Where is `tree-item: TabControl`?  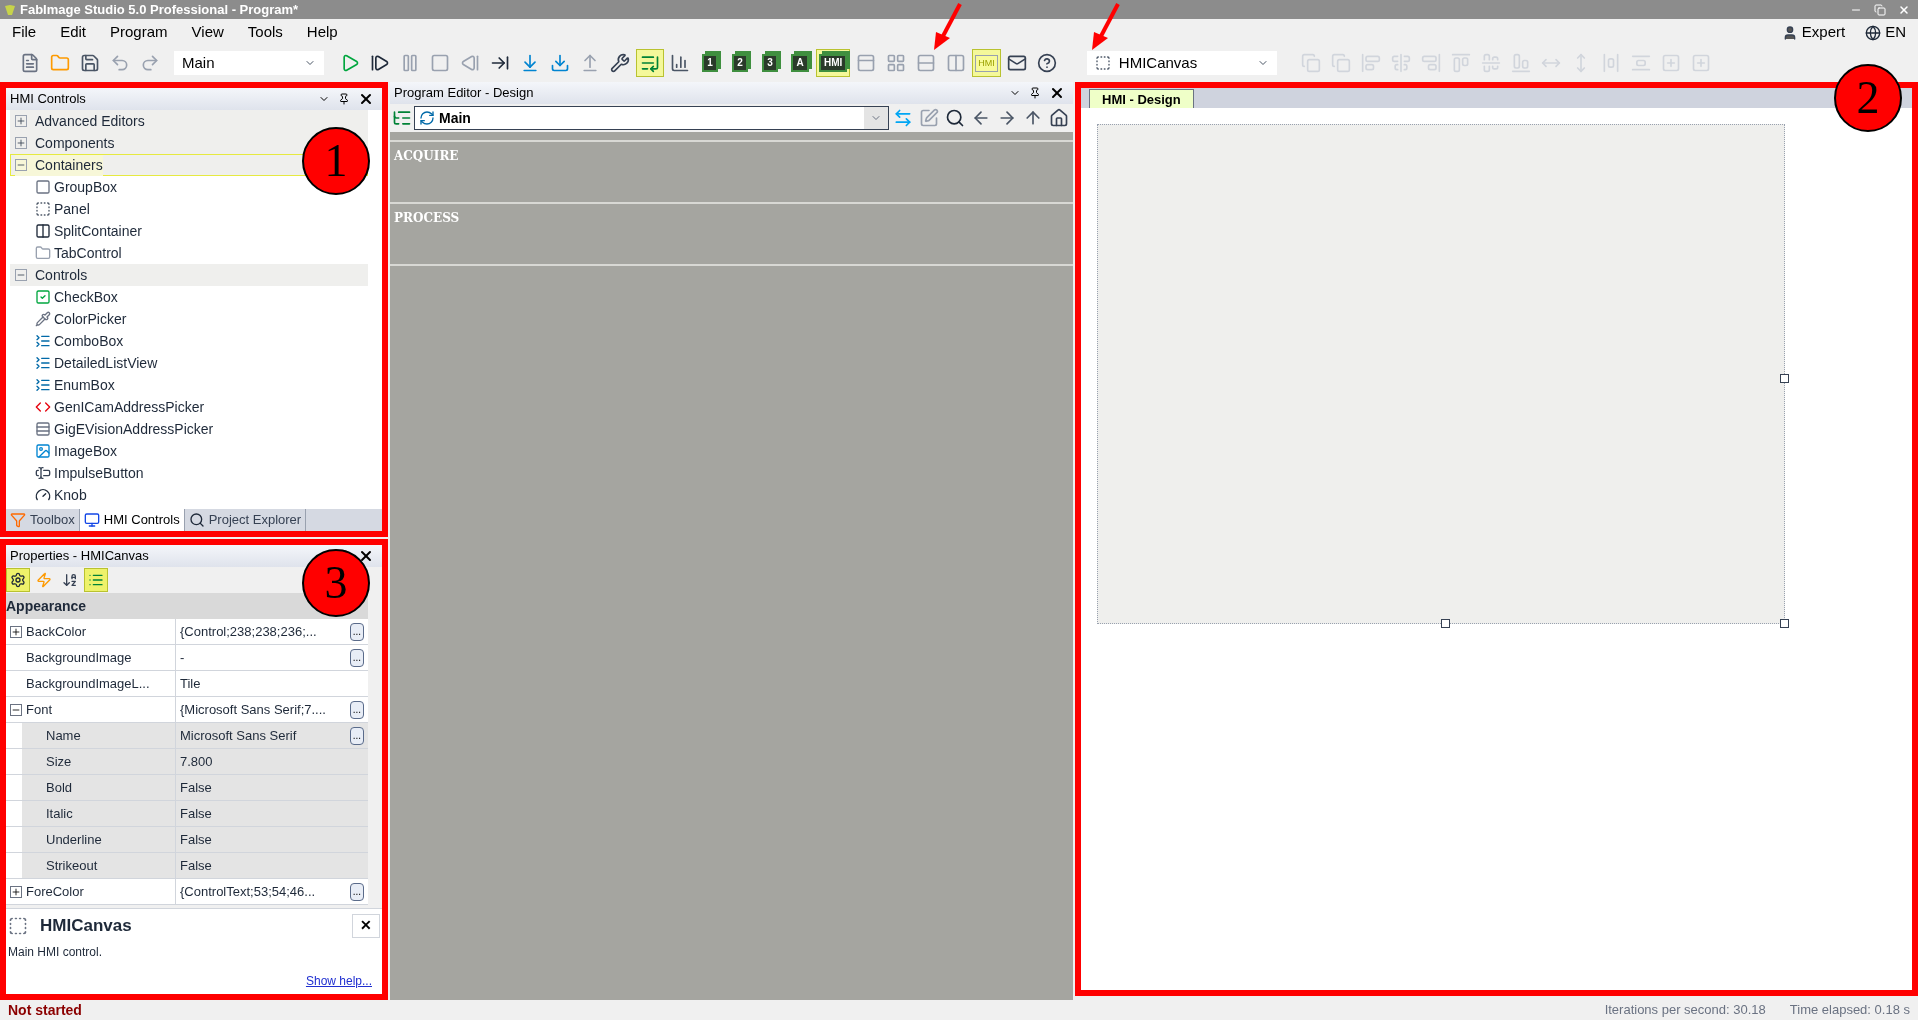
tree-item: TabControl is located at coordinates (78, 253).